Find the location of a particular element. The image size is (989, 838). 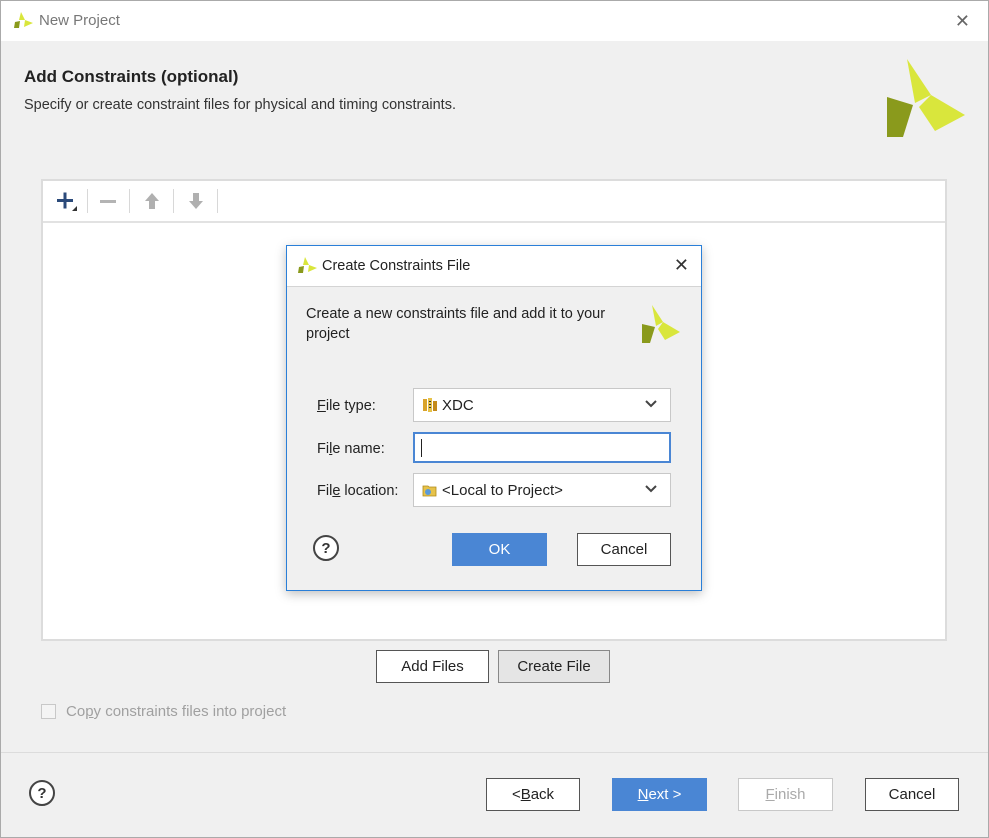

window-title: New Project is located at coordinates (79, 20).